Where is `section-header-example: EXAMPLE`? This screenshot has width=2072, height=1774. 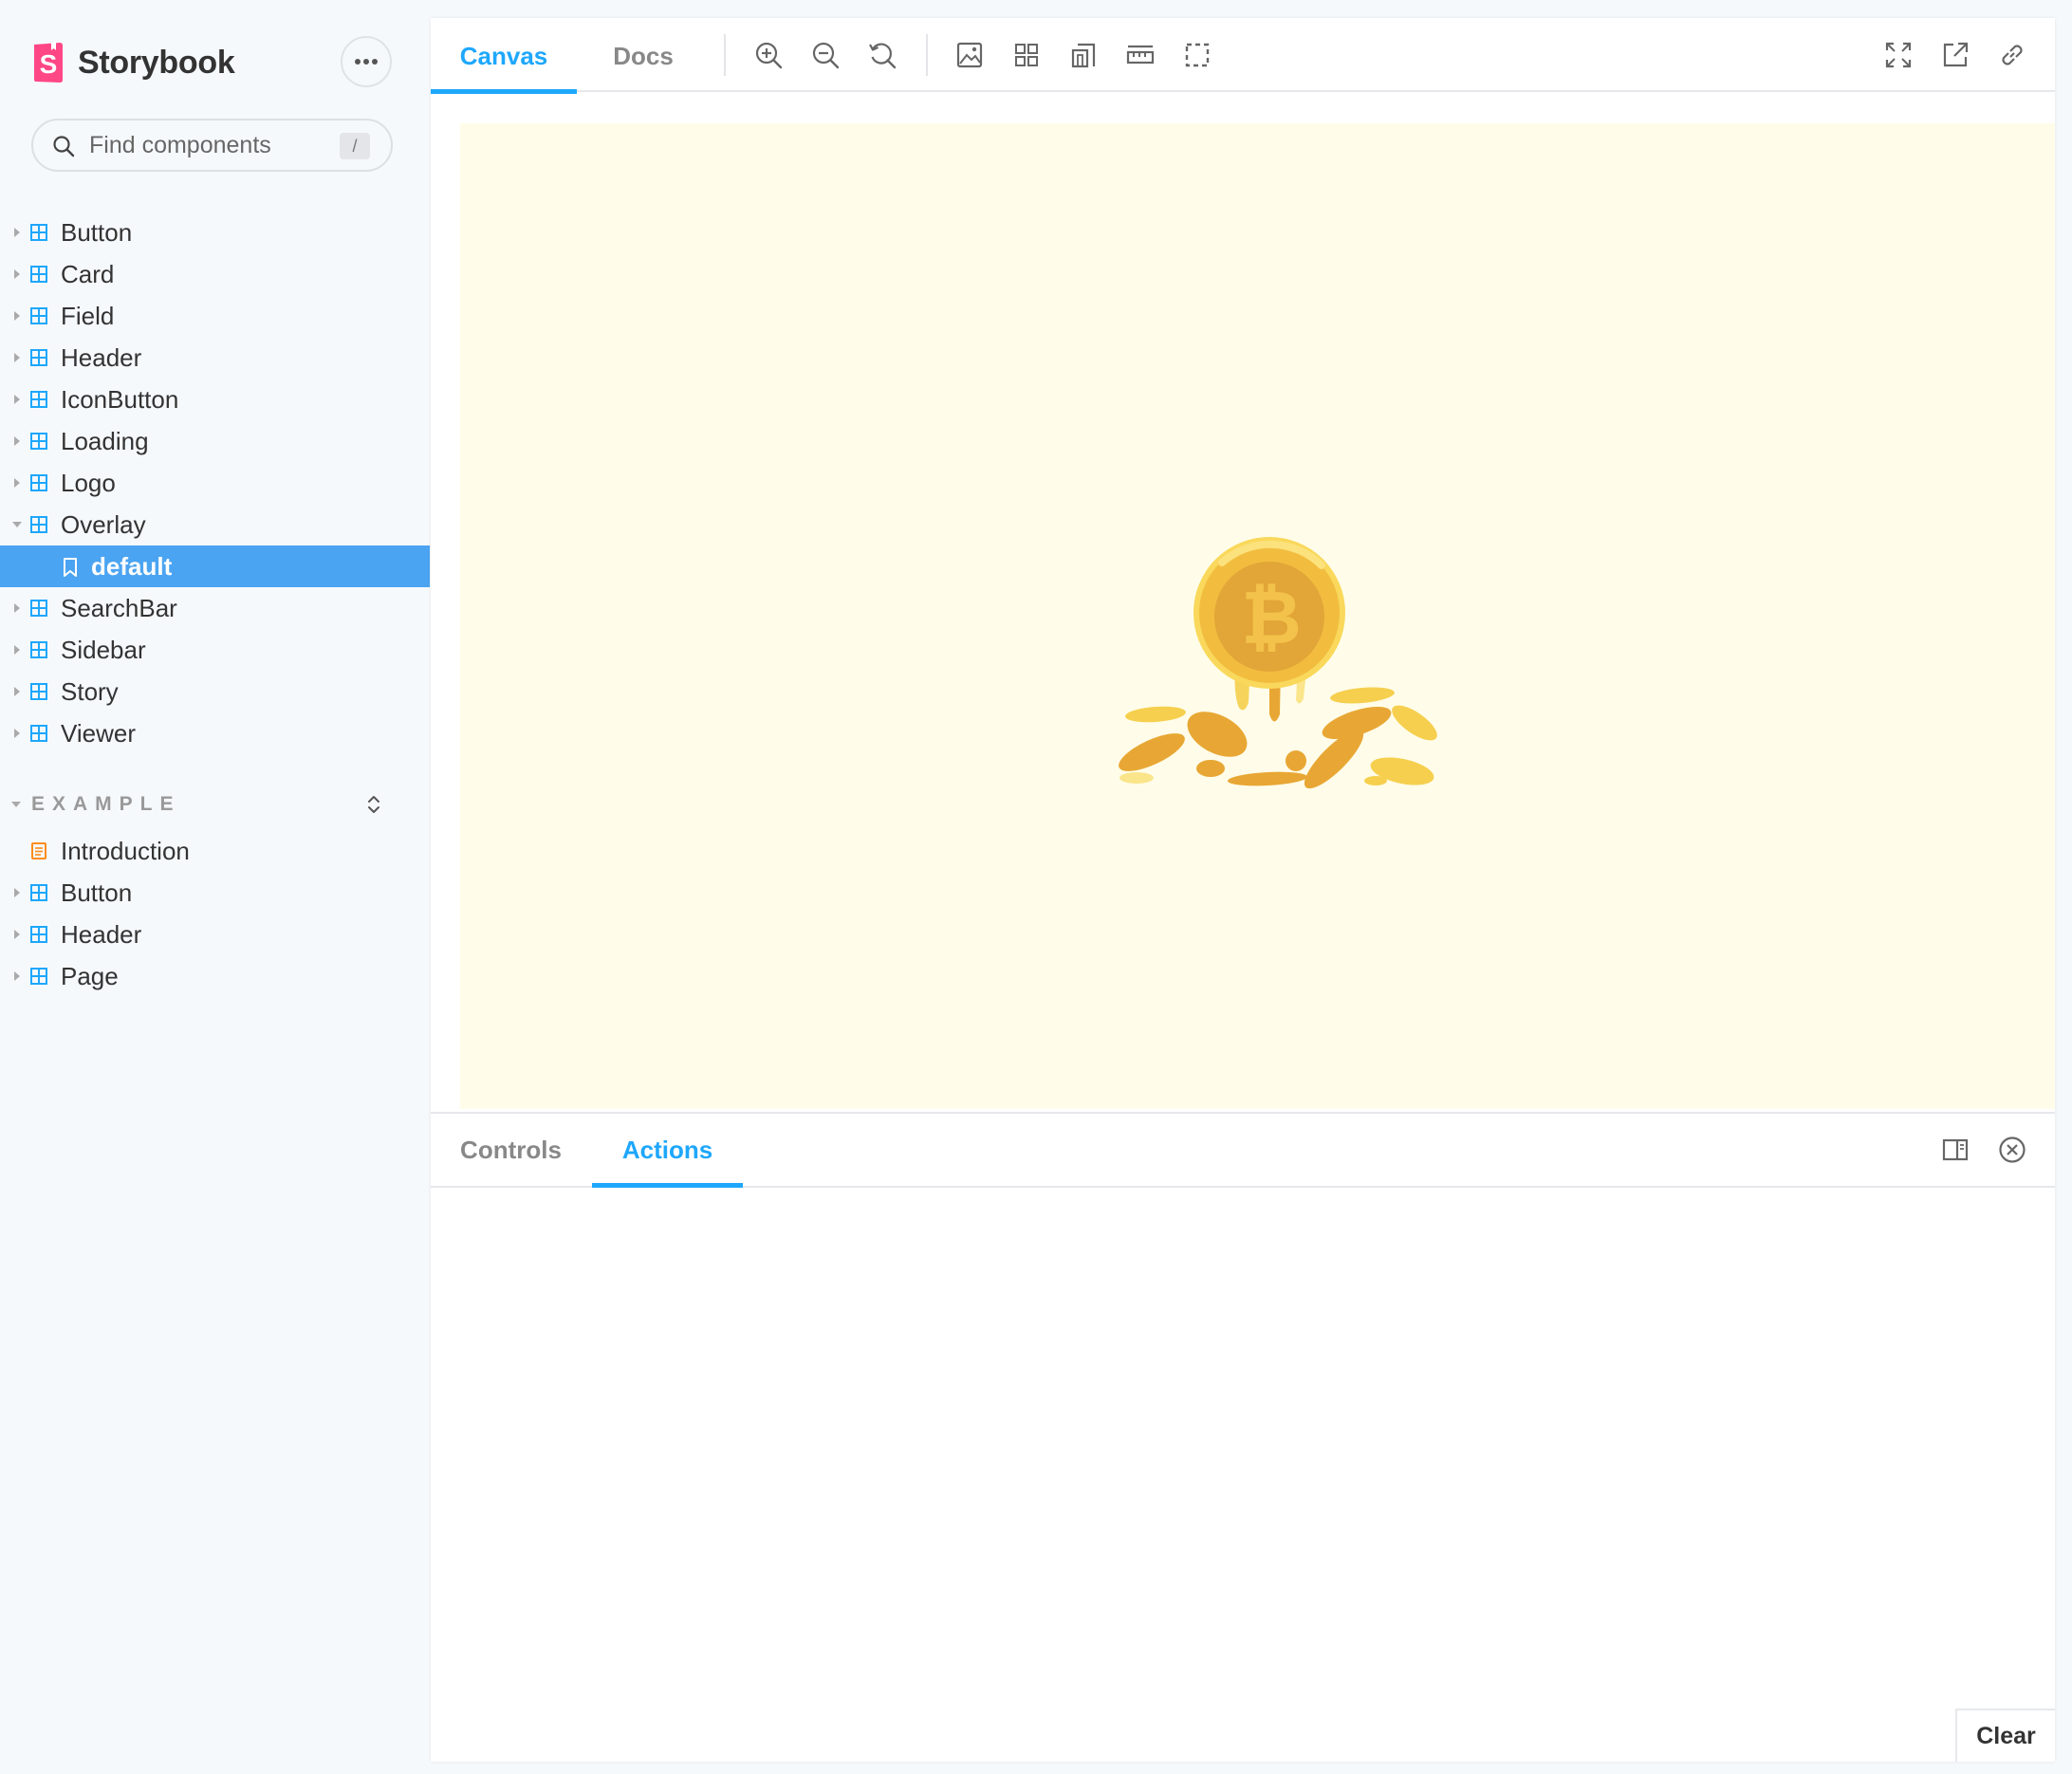 section-header-example: EXAMPLE is located at coordinates (215, 804).